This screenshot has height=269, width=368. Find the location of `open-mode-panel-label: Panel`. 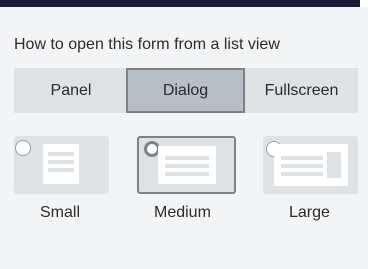

open-mode-panel-label: Panel is located at coordinates (71, 90).